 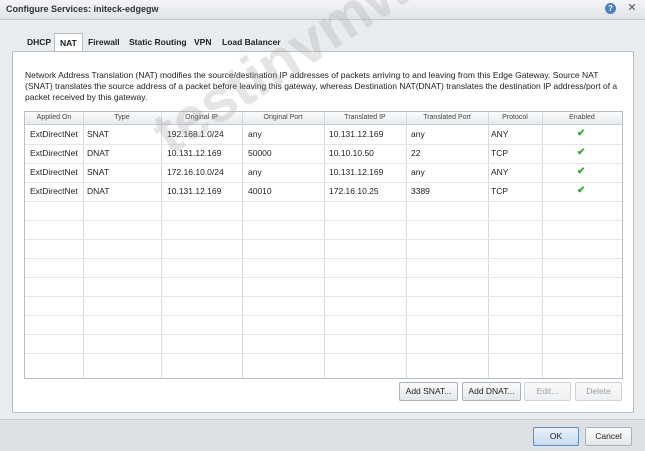 I want to click on dialog-footer: OK Cancel, so click(x=322, y=435).